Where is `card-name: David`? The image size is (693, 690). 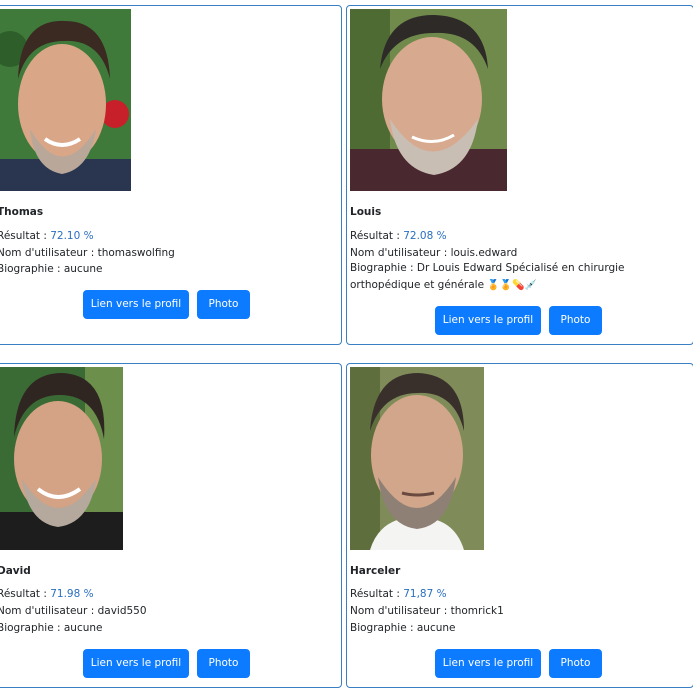 card-name: David is located at coordinates (15, 571).